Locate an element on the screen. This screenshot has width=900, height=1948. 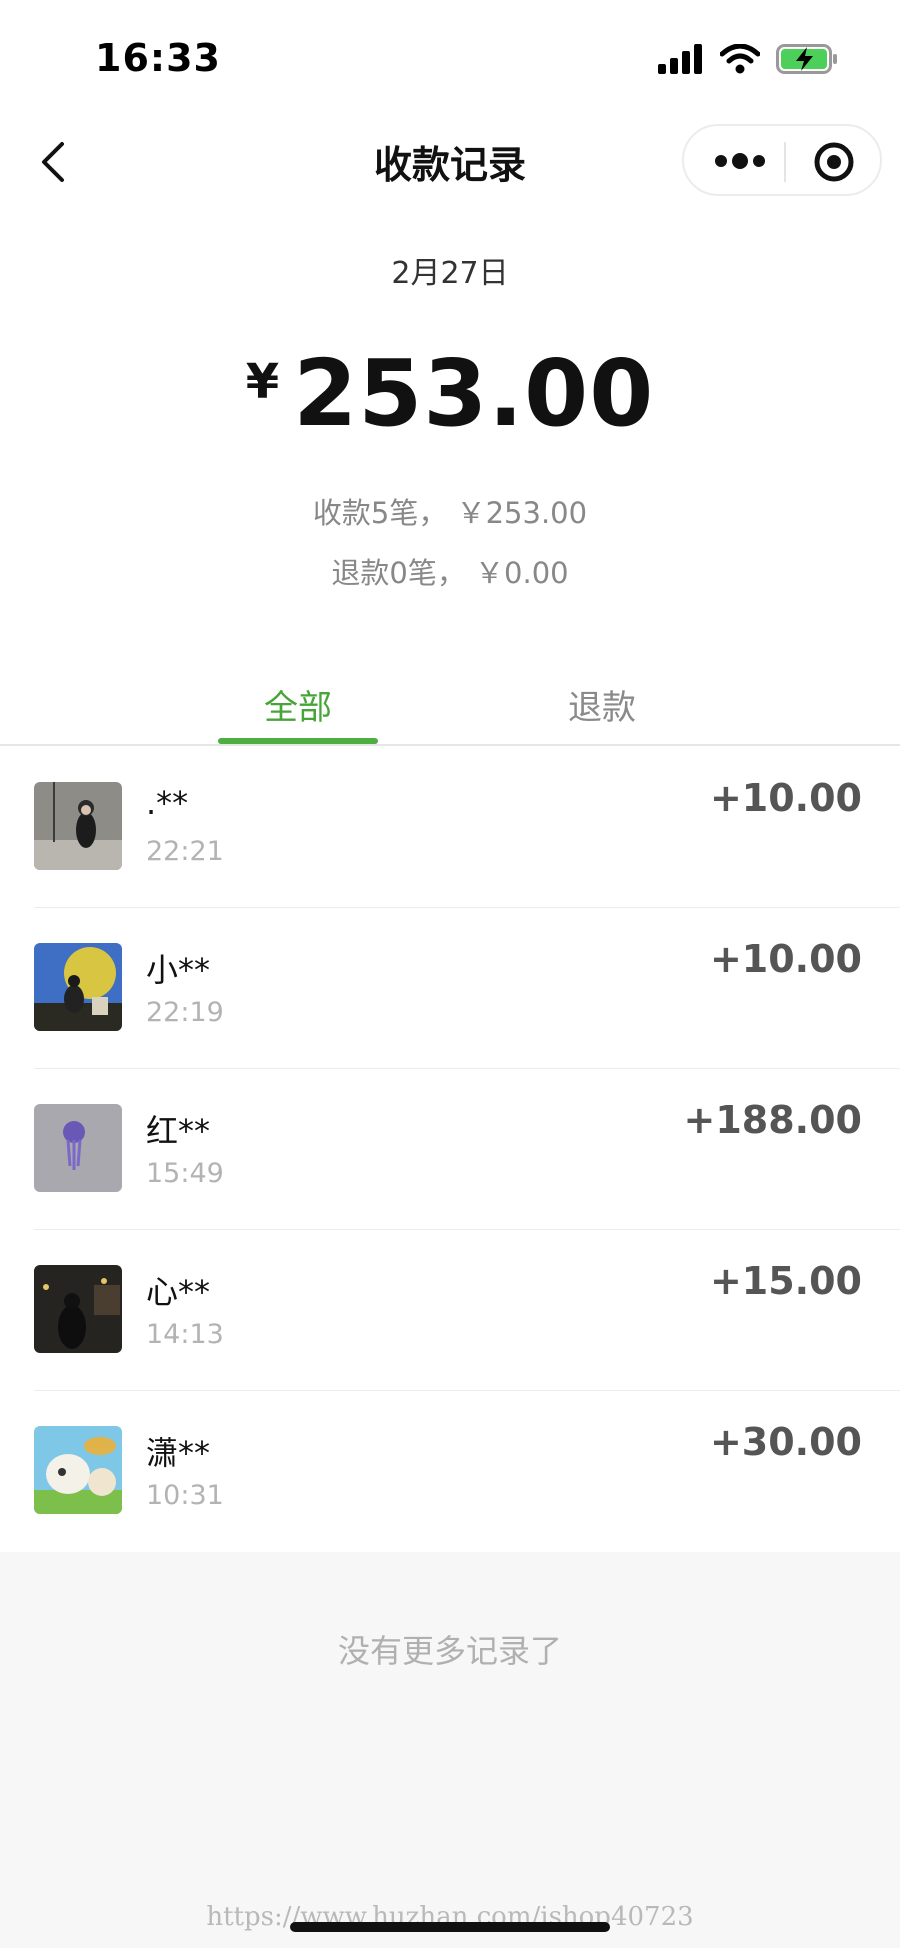
payer-name: 小** is located at coordinates (178, 970).